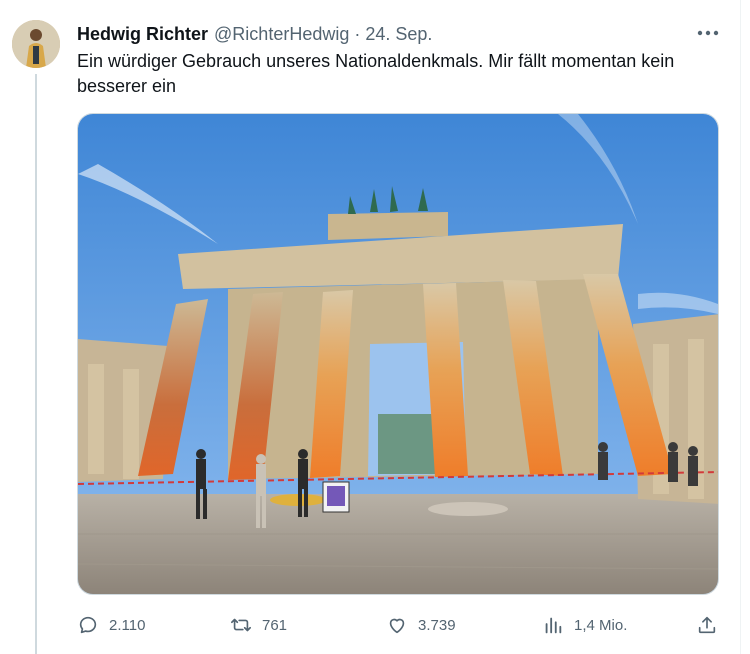  I want to click on avatar-image, so click(36, 44).